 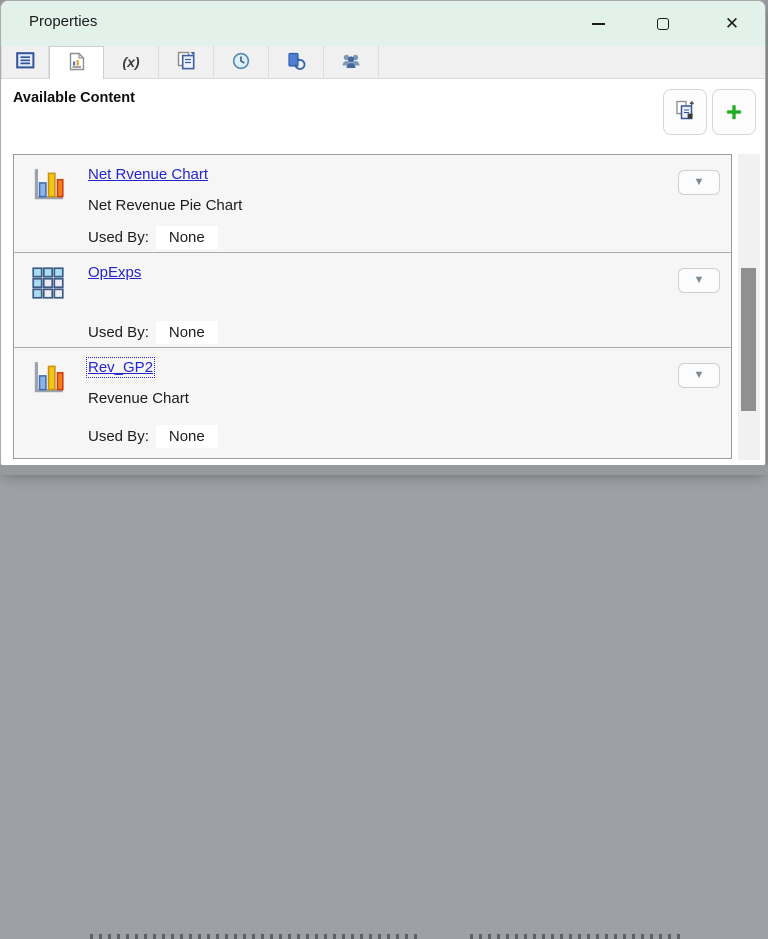 I want to click on document-chart-icon, so click(x=77, y=63).